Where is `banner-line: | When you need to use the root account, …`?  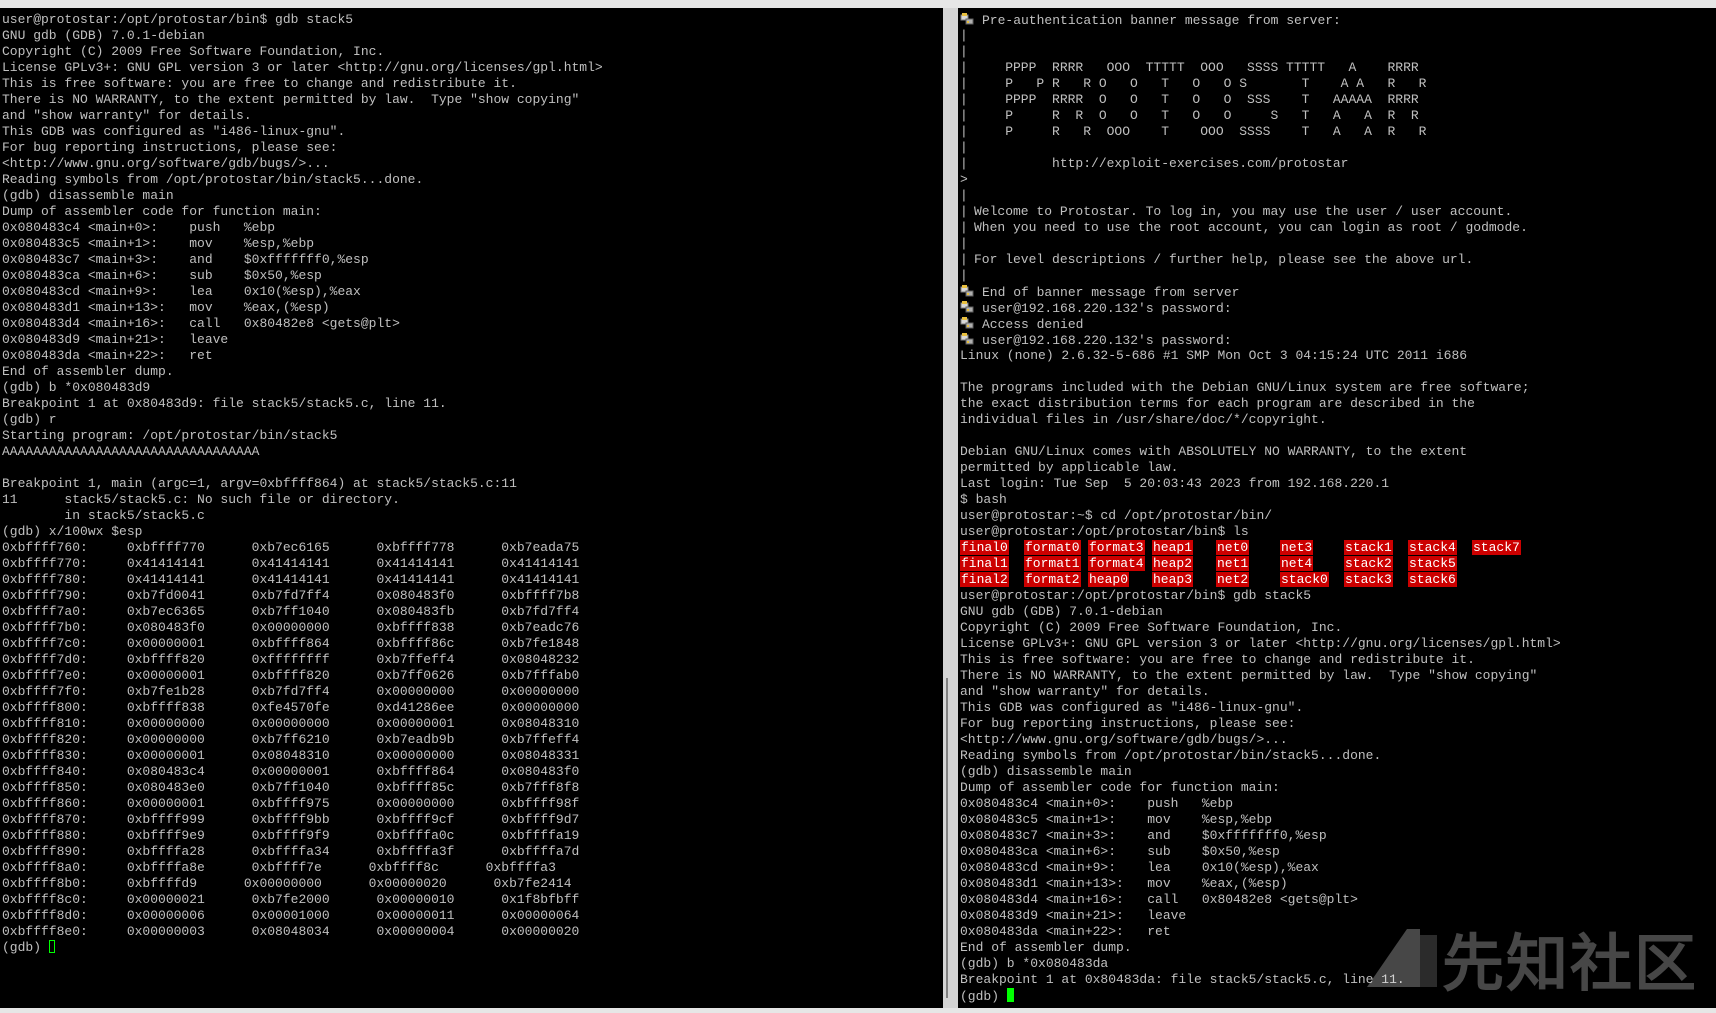
banner-line: | When you need to use the root account, … is located at coordinates (1338, 228).